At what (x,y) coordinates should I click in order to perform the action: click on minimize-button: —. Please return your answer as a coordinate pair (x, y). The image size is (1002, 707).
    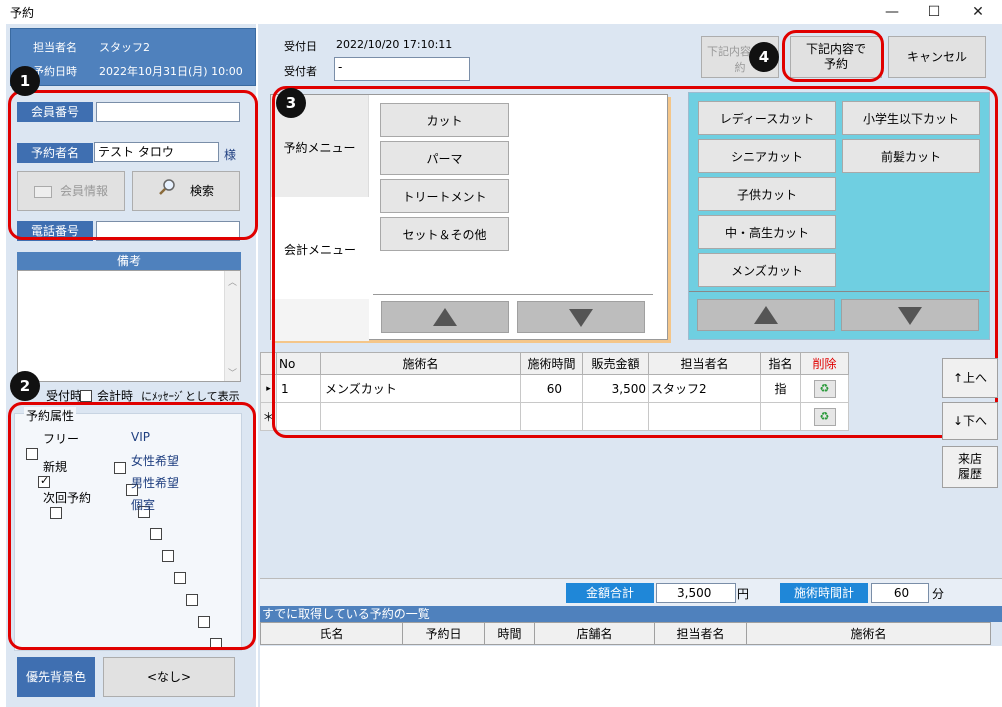
    Looking at the image, I should click on (892, 12).